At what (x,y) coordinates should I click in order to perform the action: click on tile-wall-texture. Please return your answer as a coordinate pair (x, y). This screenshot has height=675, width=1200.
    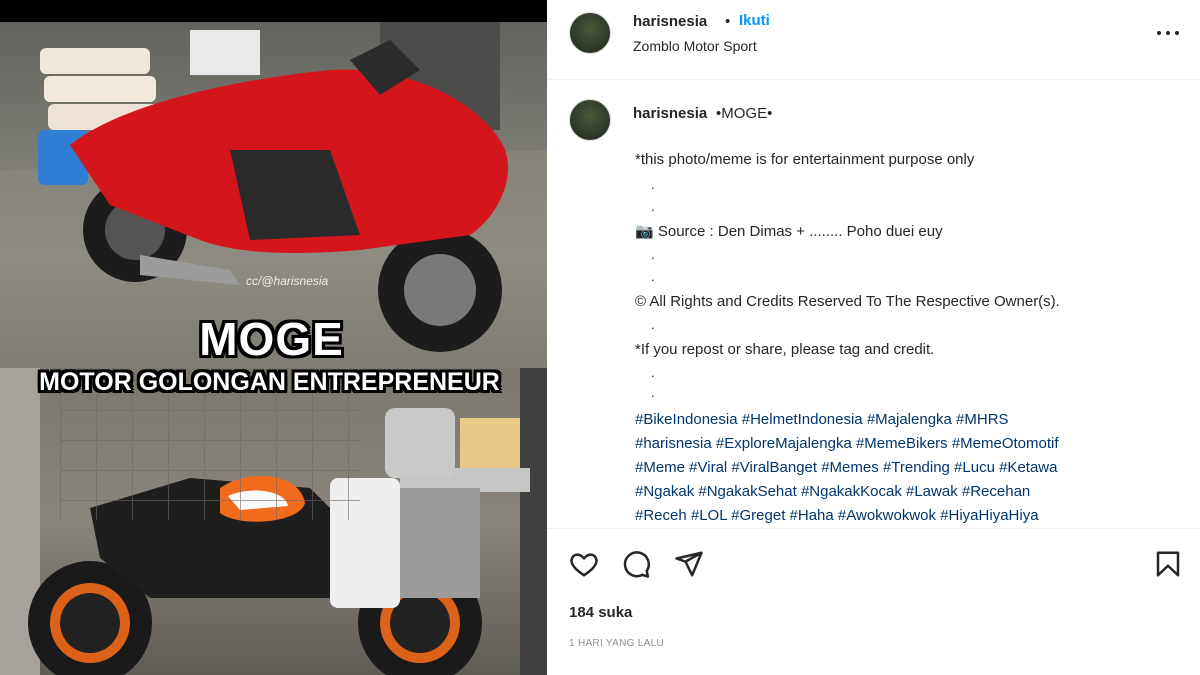
    Looking at the image, I should click on (210, 450).